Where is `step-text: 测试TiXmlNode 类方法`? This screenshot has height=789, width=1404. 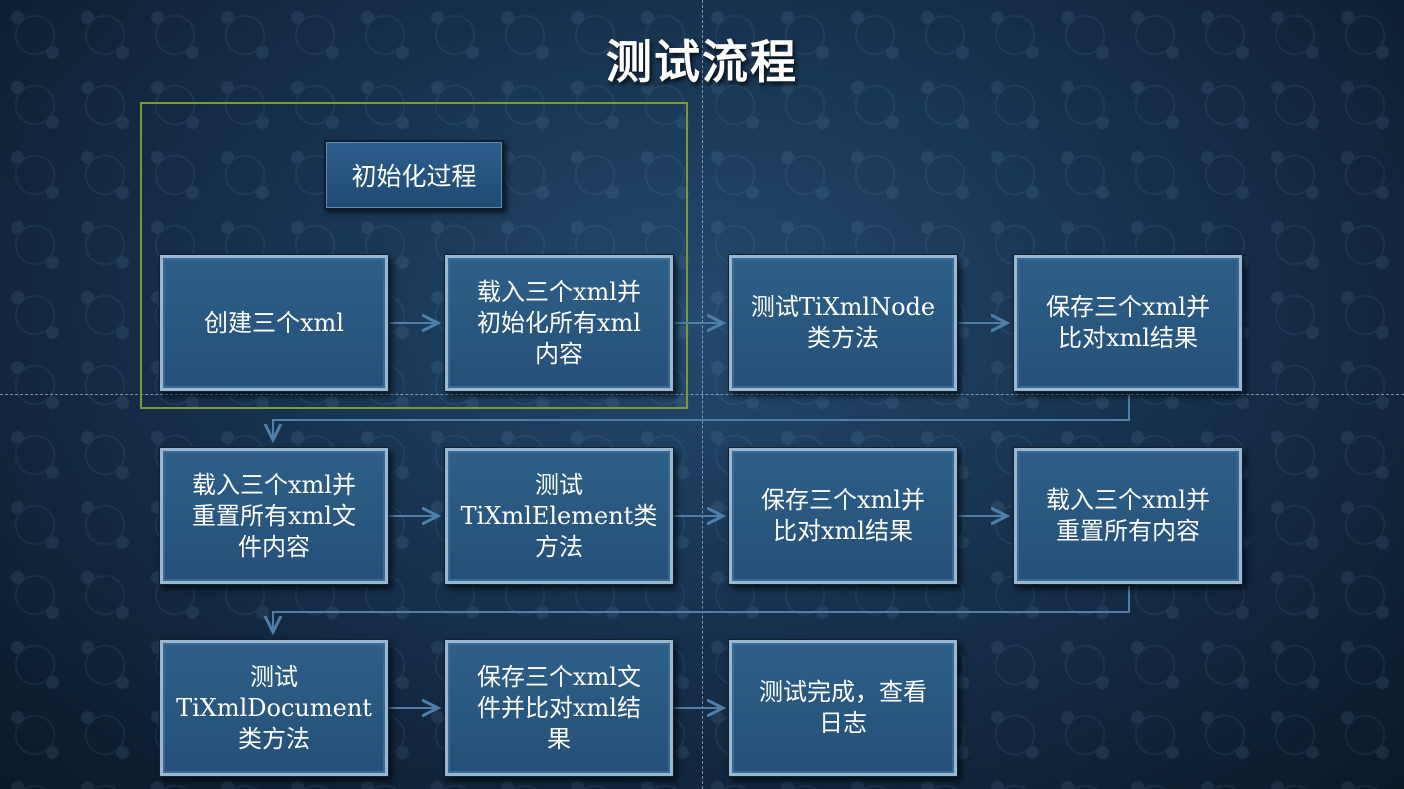
step-text: 测试TiXmlNode 类方法 is located at coordinates (843, 322).